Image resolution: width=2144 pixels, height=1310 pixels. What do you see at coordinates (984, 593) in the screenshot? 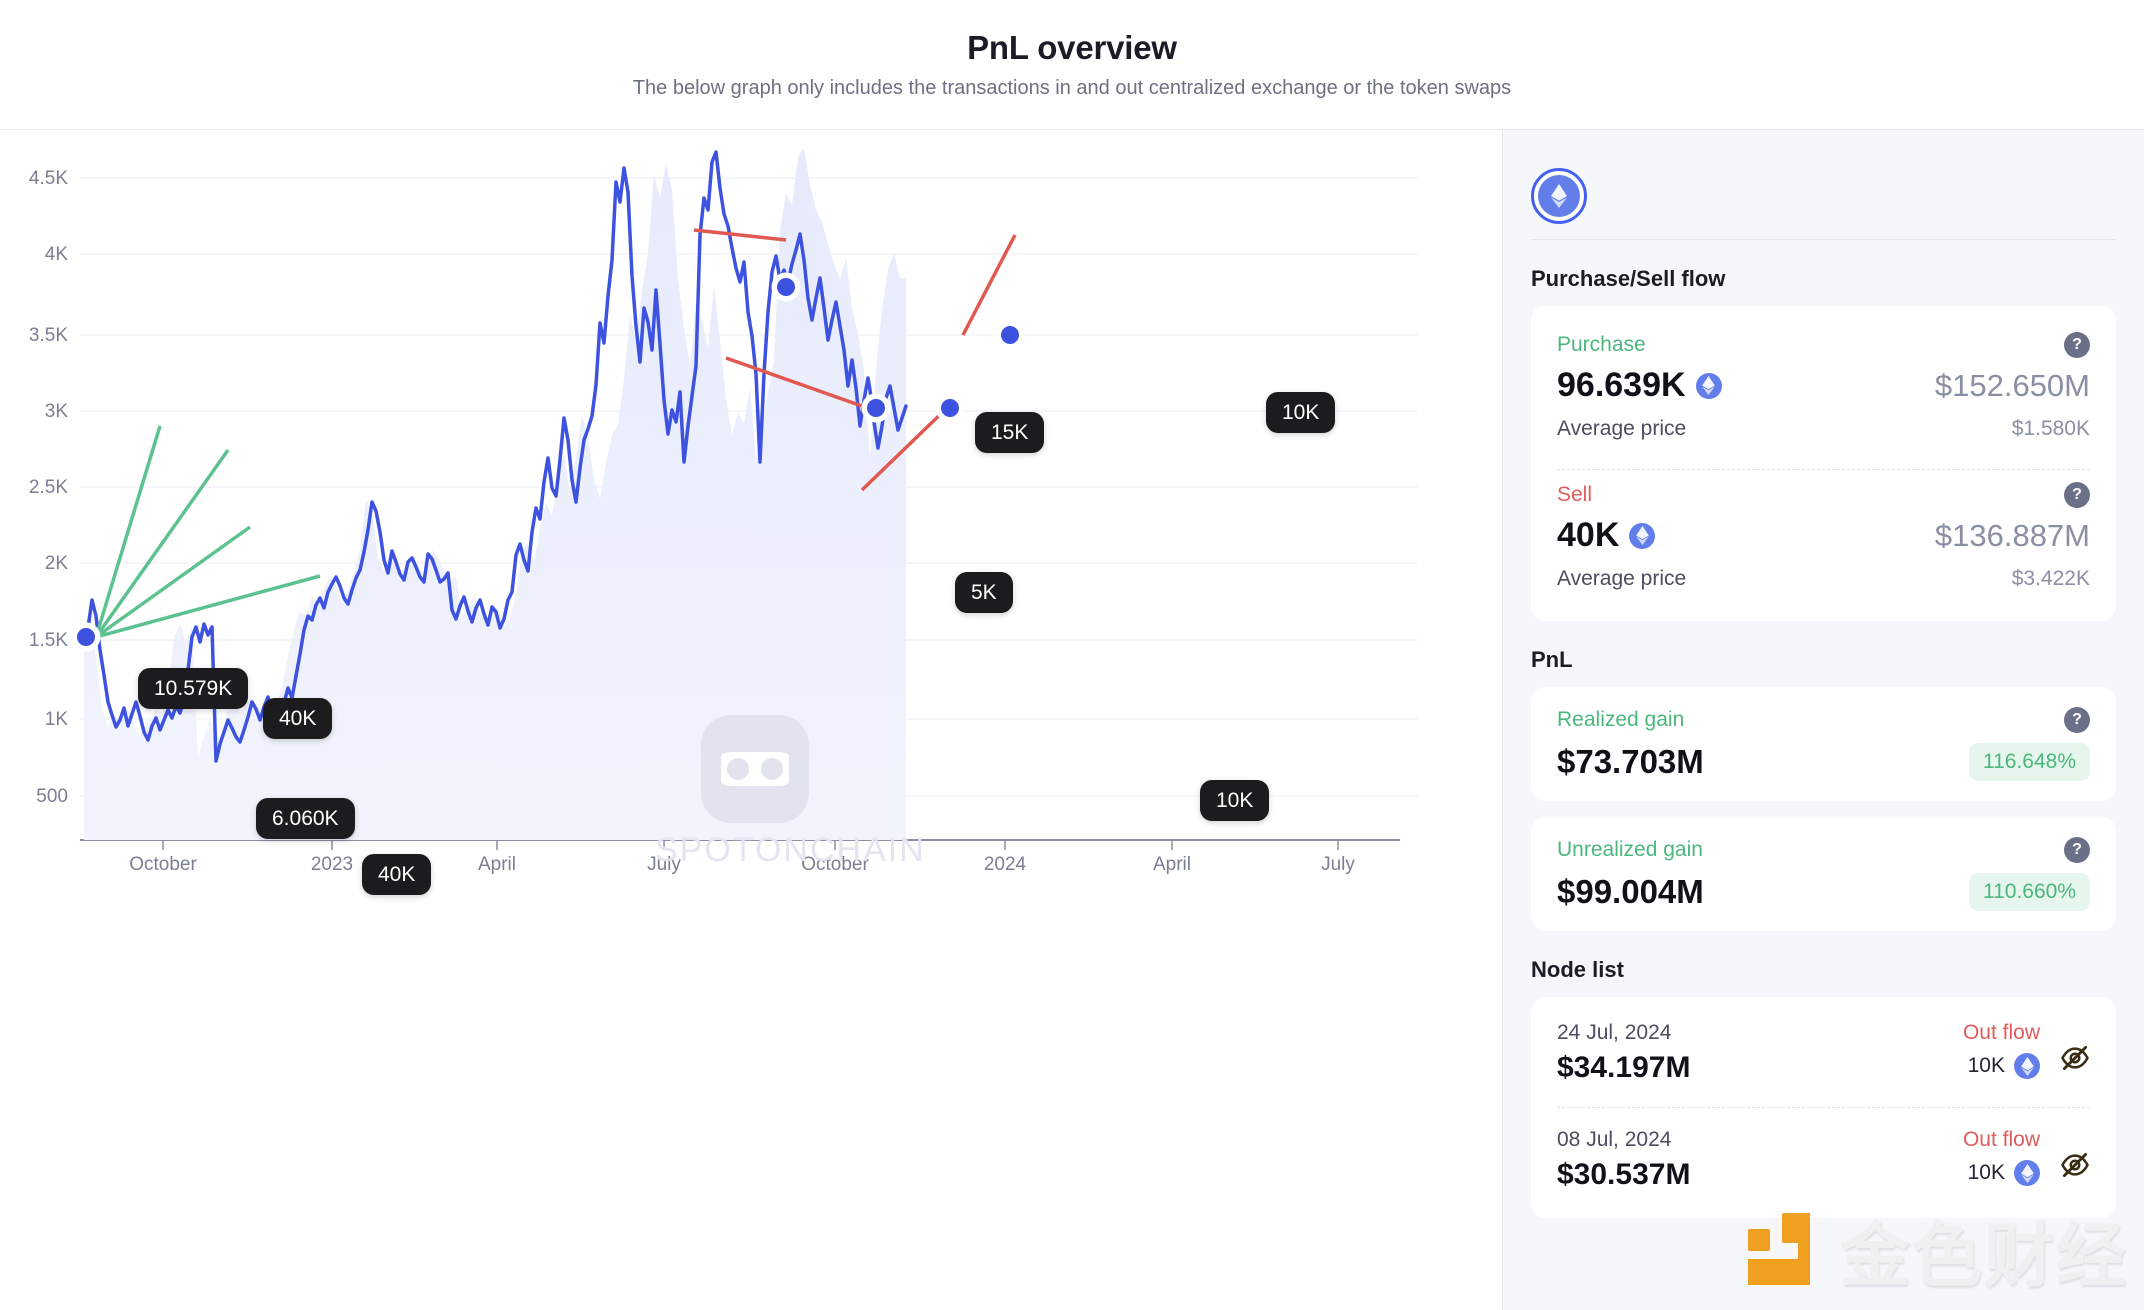
I see `outflow-annotation-2: 5K` at bounding box center [984, 593].